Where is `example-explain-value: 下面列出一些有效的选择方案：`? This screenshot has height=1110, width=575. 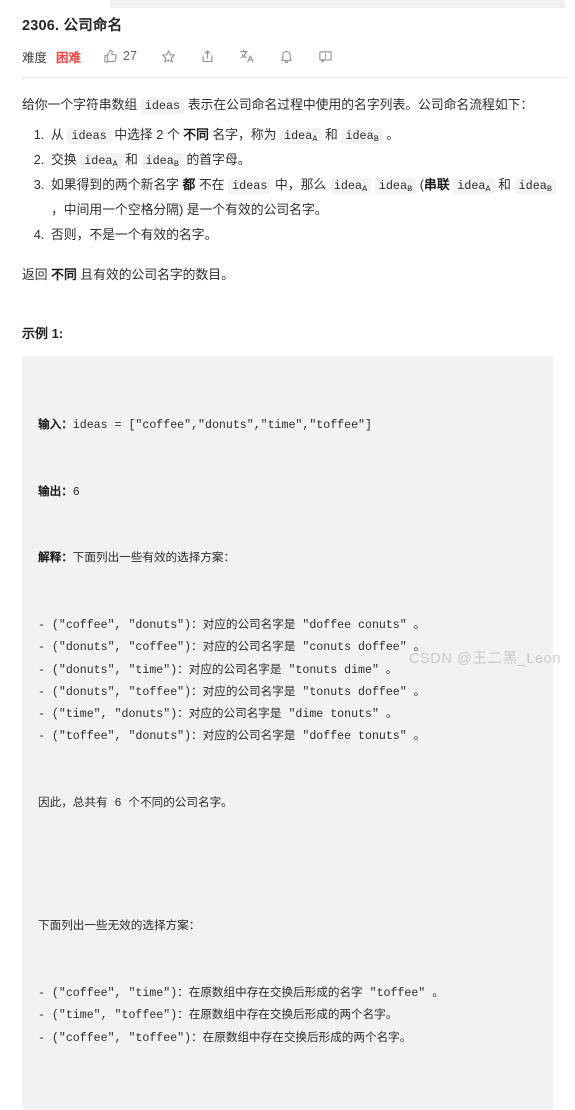 example-explain-value: 下面列出一些有效的选择方案： is located at coordinates (154, 559).